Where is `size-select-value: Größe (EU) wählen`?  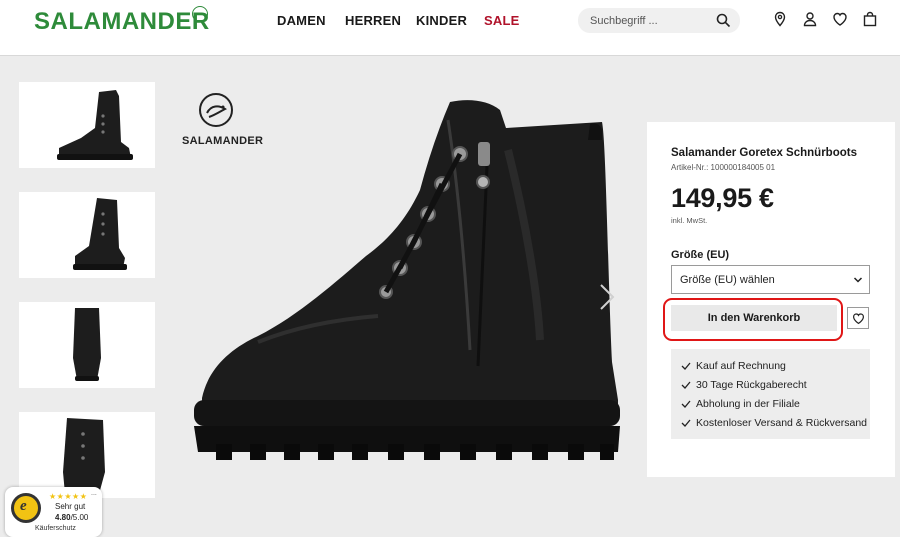 size-select-value: Größe (EU) wählen is located at coordinates (727, 280).